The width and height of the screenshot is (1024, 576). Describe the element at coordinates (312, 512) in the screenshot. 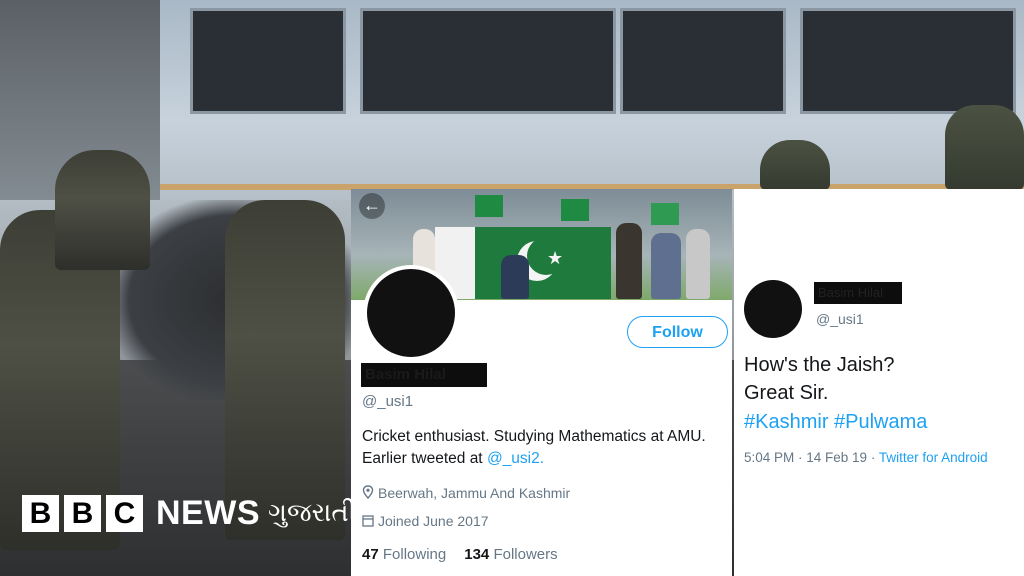

I see `bbc-language-label: ગુજરાતી` at that location.